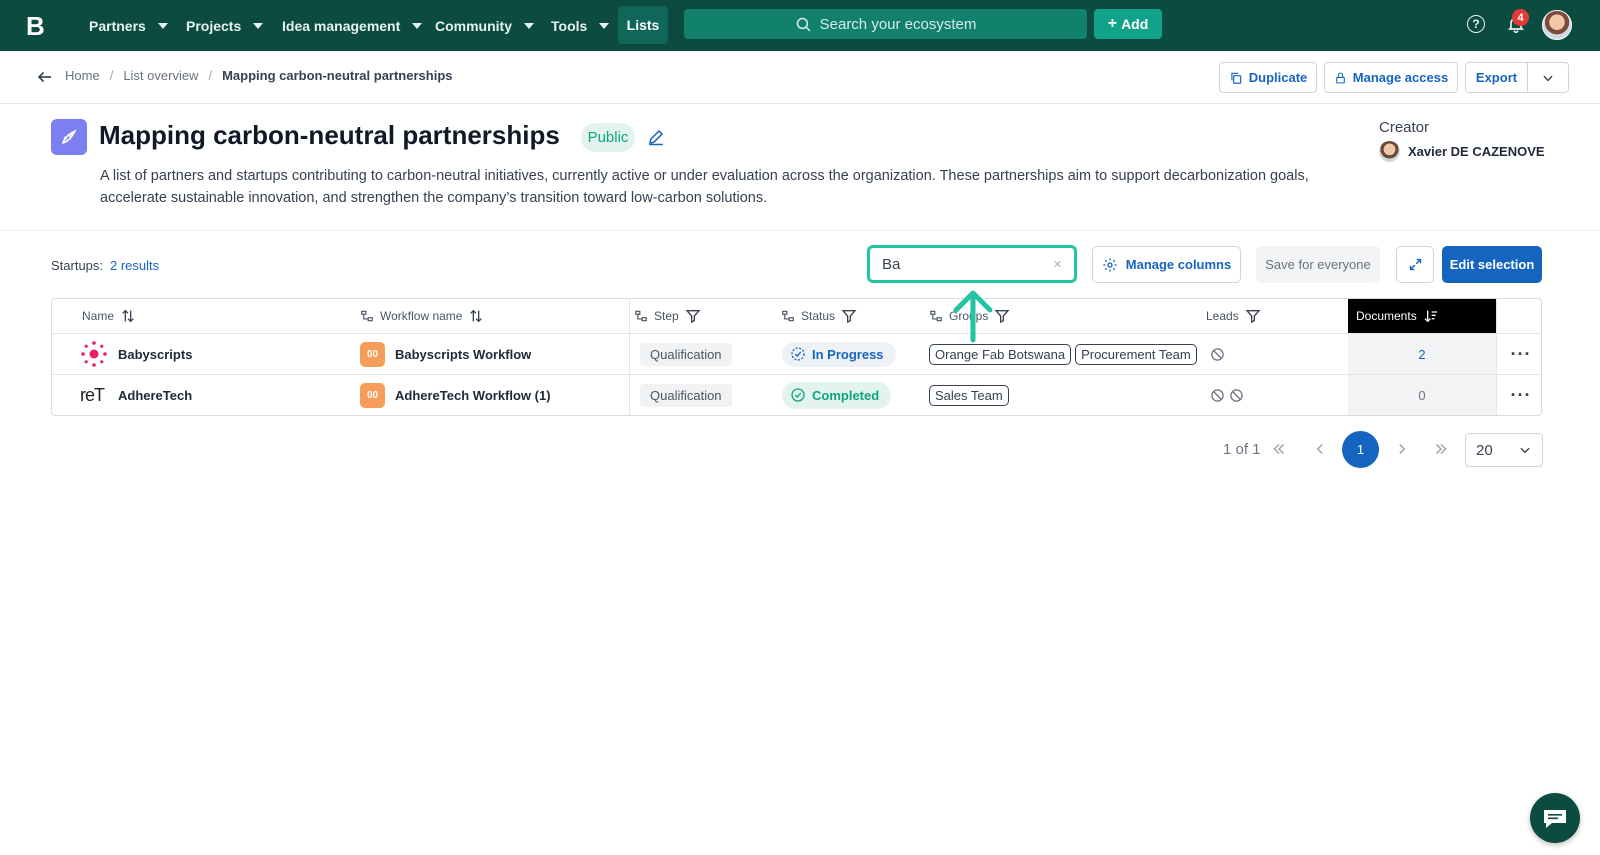 This screenshot has width=1600, height=855. What do you see at coordinates (1135, 24) in the screenshot?
I see `add-label: Add` at bounding box center [1135, 24].